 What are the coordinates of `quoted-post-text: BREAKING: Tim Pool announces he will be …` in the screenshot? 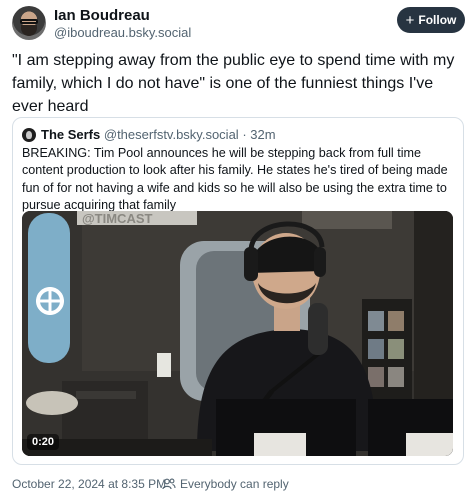 It's located at (235, 179).